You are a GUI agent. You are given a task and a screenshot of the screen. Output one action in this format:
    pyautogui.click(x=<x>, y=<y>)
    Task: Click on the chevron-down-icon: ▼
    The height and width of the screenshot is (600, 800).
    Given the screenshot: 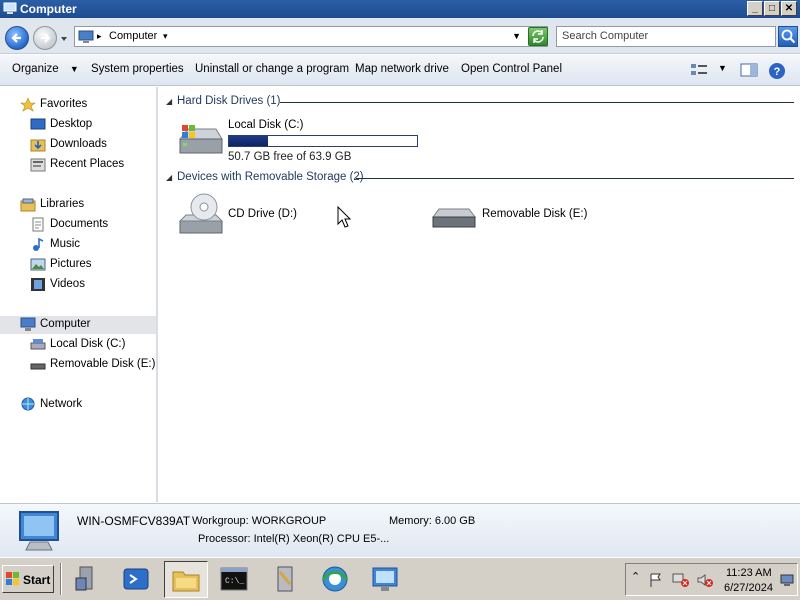 What is the action you would take?
    pyautogui.click(x=74, y=69)
    